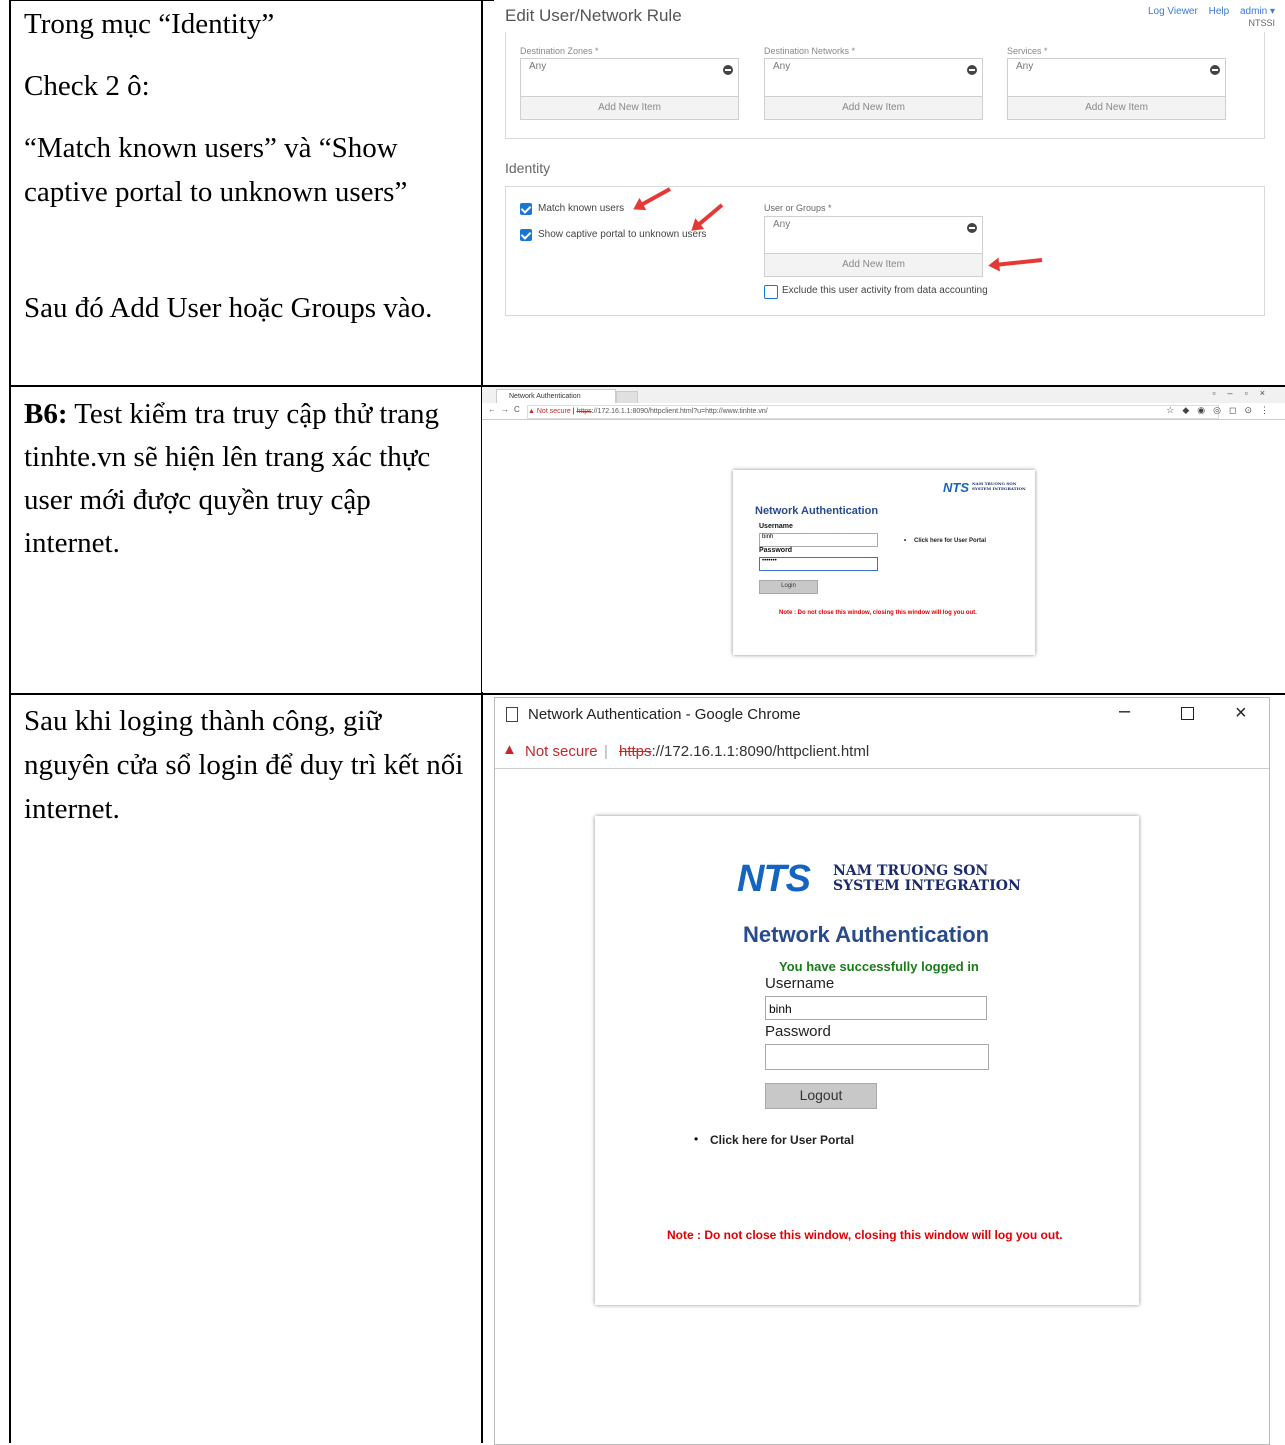  Describe the element at coordinates (1241, 713) in the screenshot. I see `close-button: ×` at that location.